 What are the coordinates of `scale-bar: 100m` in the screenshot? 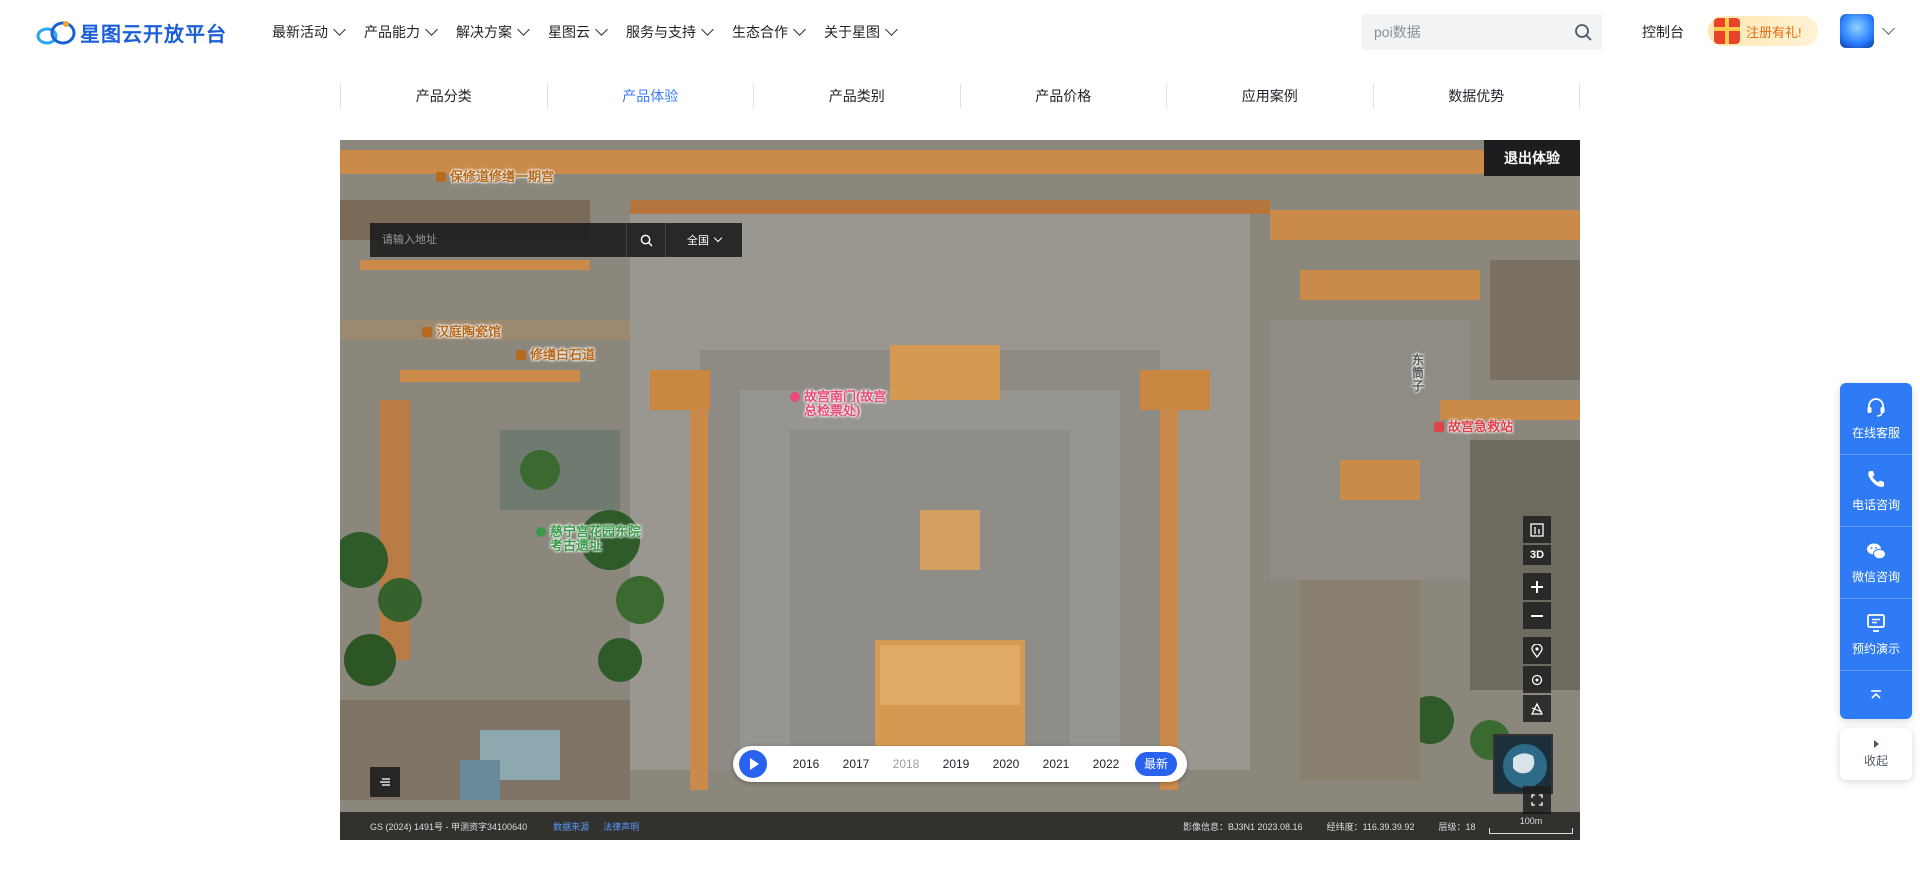 It's located at (1531, 826).